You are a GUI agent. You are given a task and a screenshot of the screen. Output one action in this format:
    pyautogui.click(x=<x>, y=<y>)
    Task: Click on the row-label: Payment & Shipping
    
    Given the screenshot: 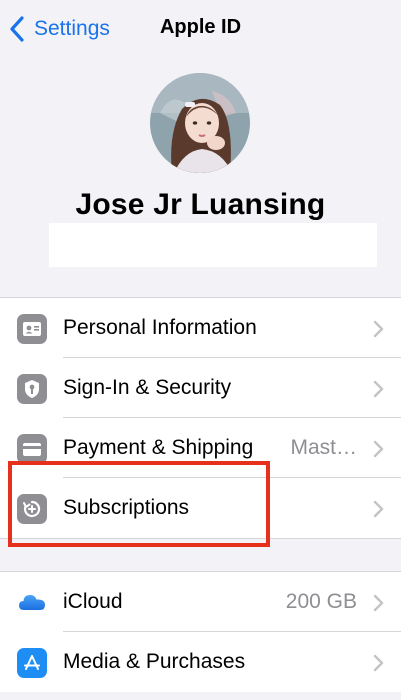 What is the action you would take?
    pyautogui.click(x=158, y=447)
    